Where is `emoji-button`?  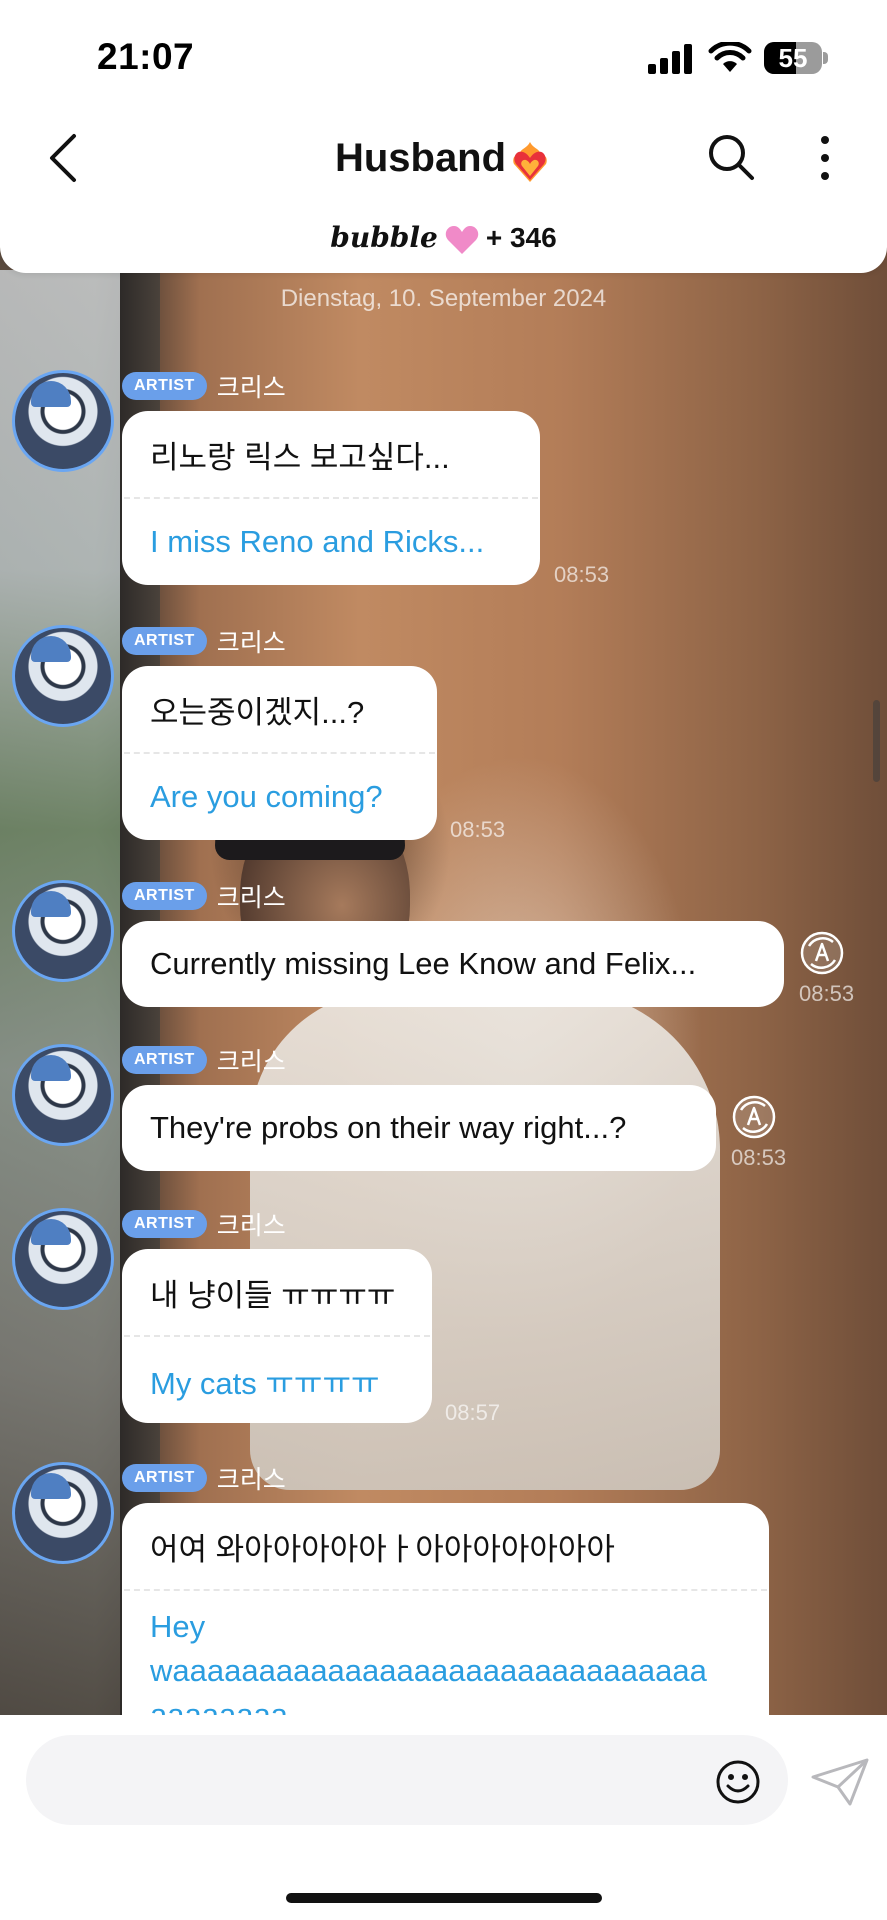 emoji-button is located at coordinates (738, 1782).